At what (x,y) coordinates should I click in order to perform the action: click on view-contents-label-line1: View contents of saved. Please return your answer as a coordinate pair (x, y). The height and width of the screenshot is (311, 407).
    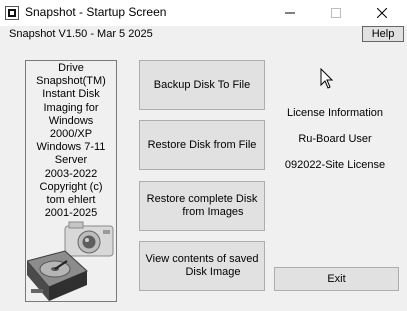
    Looking at the image, I should click on (202, 259).